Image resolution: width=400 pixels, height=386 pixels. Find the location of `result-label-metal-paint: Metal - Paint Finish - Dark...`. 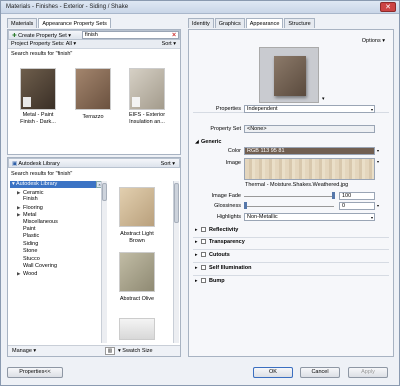

result-label-metal-paint: Metal - Paint Finish - Dark... is located at coordinates (38, 118).